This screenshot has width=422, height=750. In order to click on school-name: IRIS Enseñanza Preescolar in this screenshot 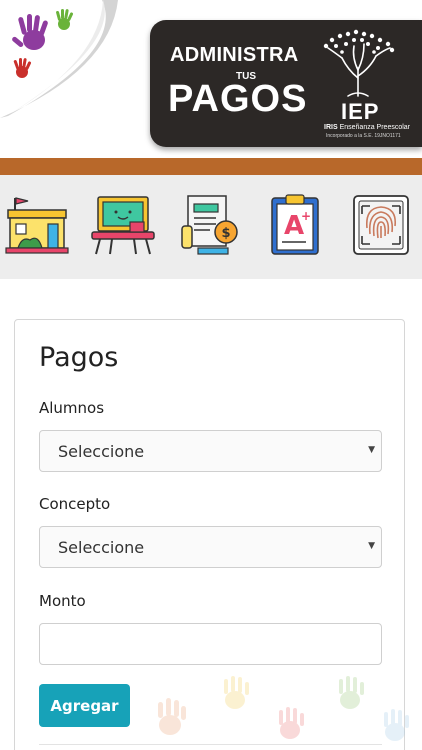, I will do `click(367, 127)`.